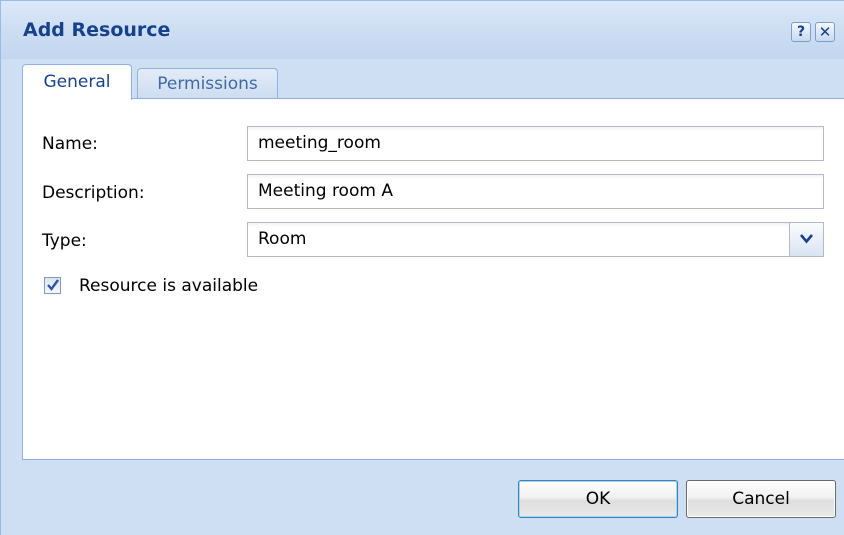  What do you see at coordinates (433, 82) in the screenshot?
I see `tab-bar: General Permissions` at bounding box center [433, 82].